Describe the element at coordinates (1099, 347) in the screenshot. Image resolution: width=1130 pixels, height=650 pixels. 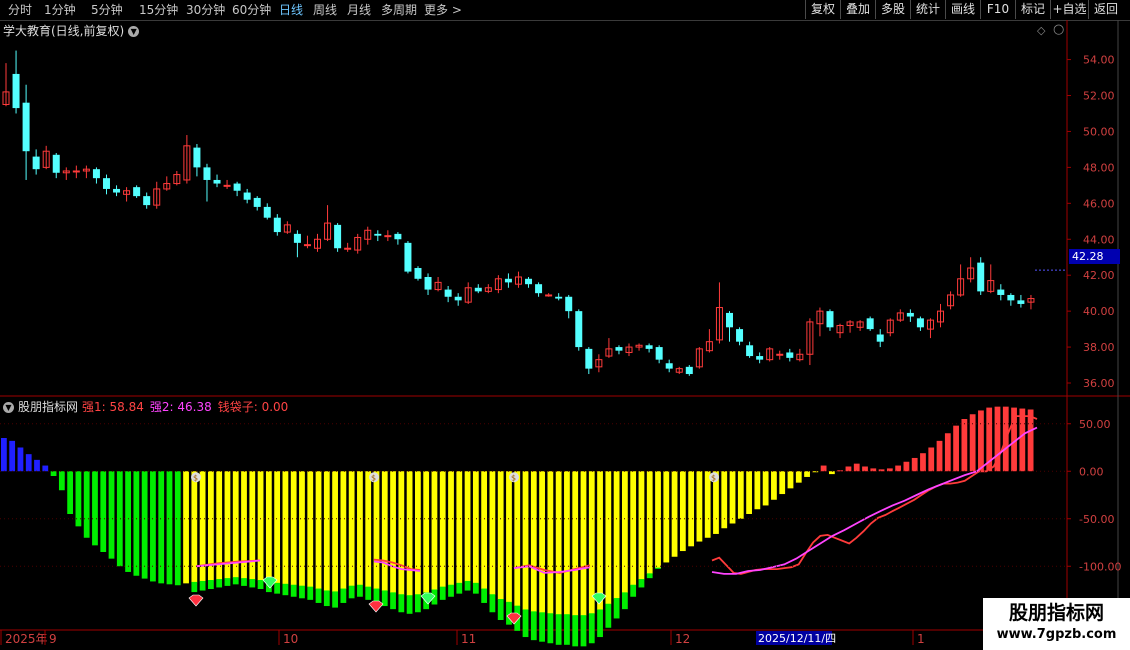
I see `y-tick-label: 38.00` at that location.